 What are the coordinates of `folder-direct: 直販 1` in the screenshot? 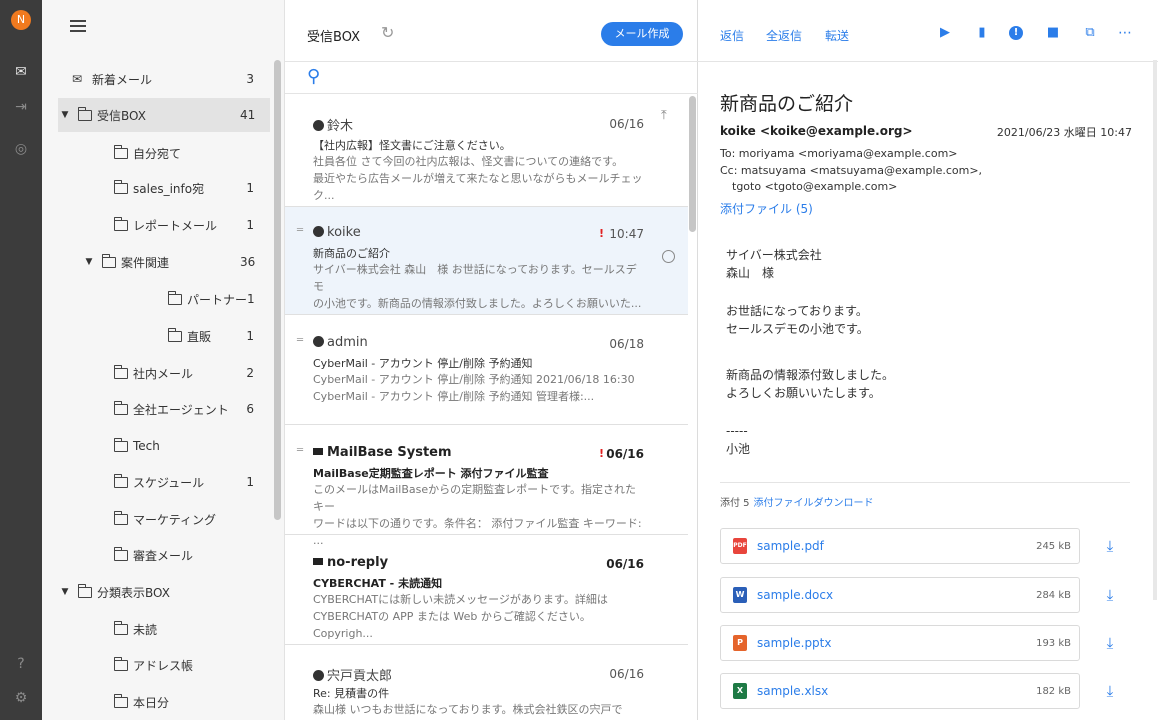 It's located at (164, 336).